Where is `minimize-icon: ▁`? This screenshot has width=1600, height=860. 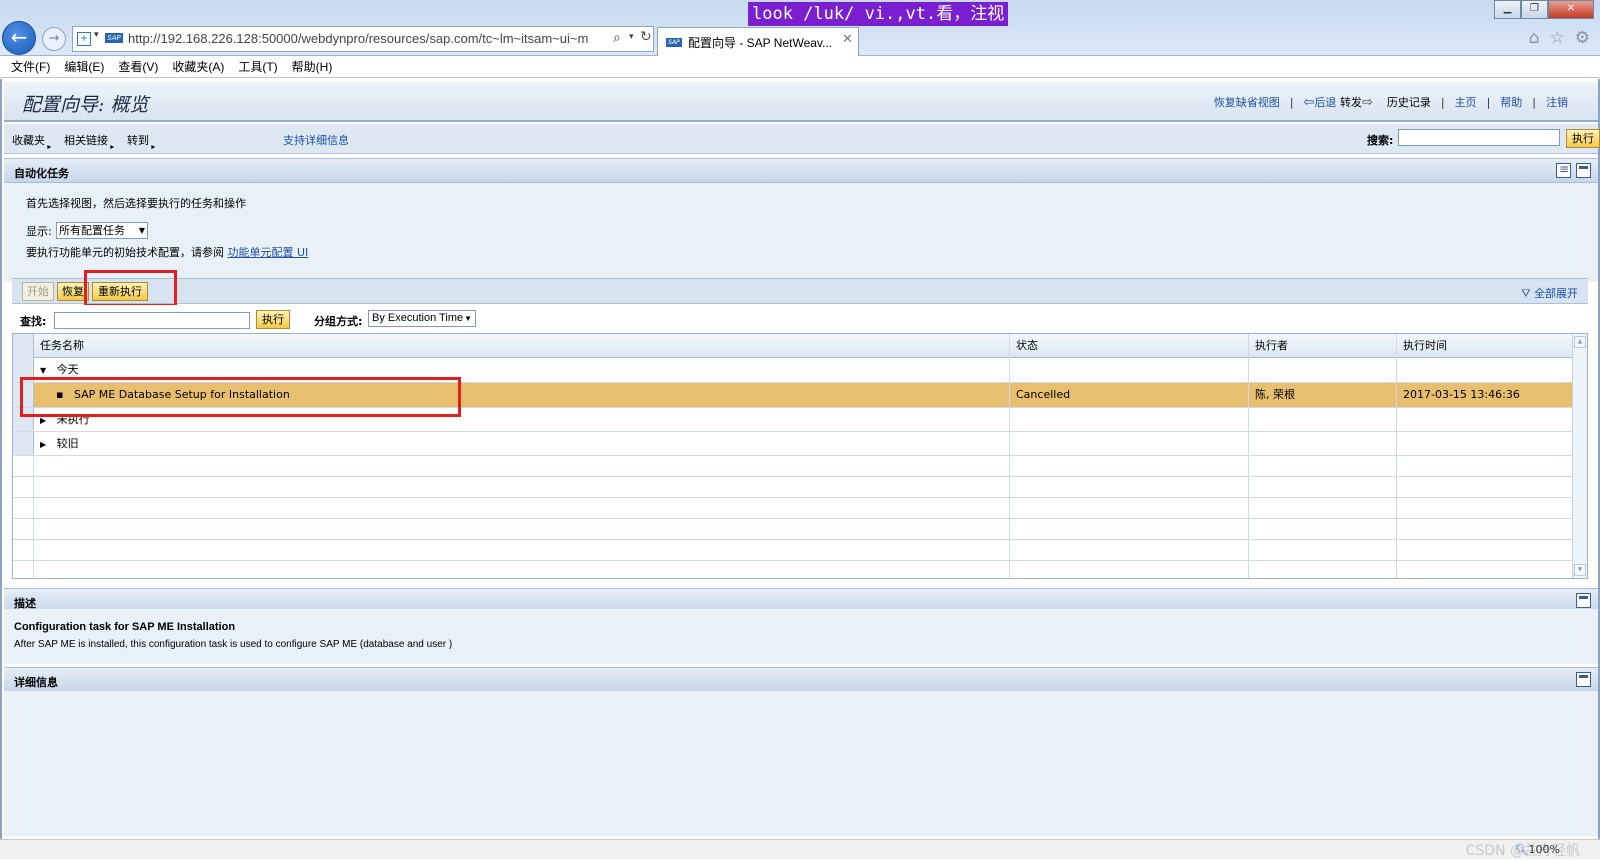
minimize-icon: ▁ is located at coordinates (1507, 9).